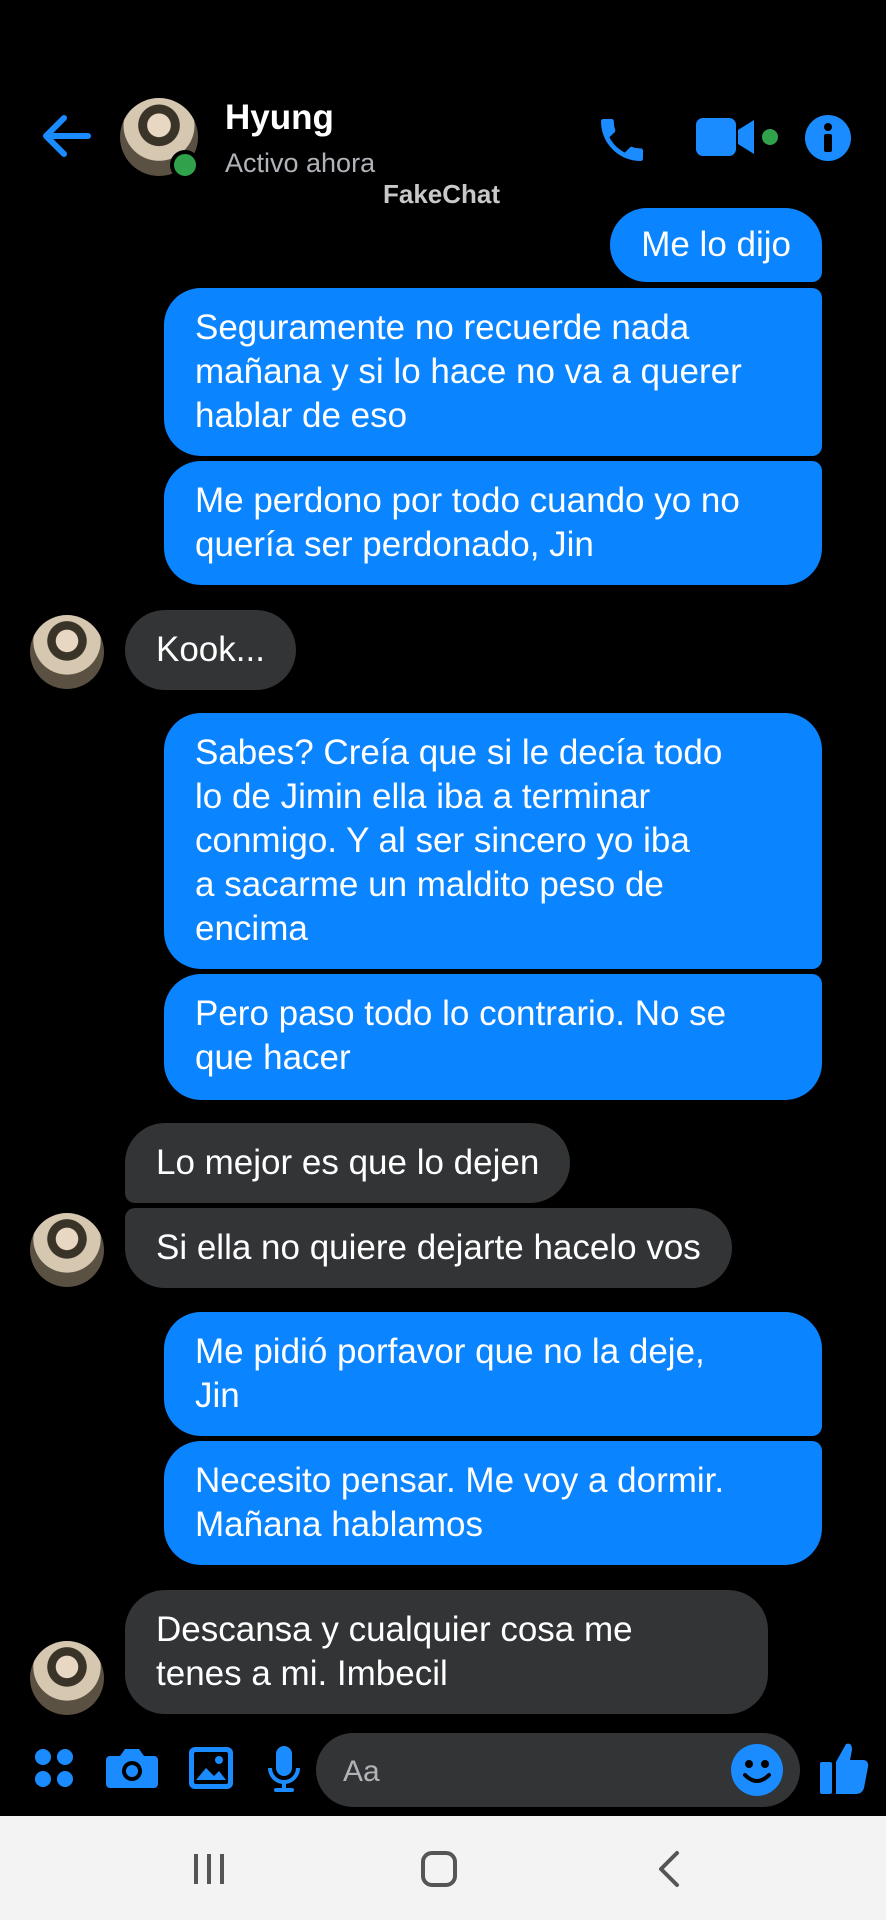 Image resolution: width=886 pixels, height=1920 pixels. I want to click on contact-name: Hyung, so click(279, 118).